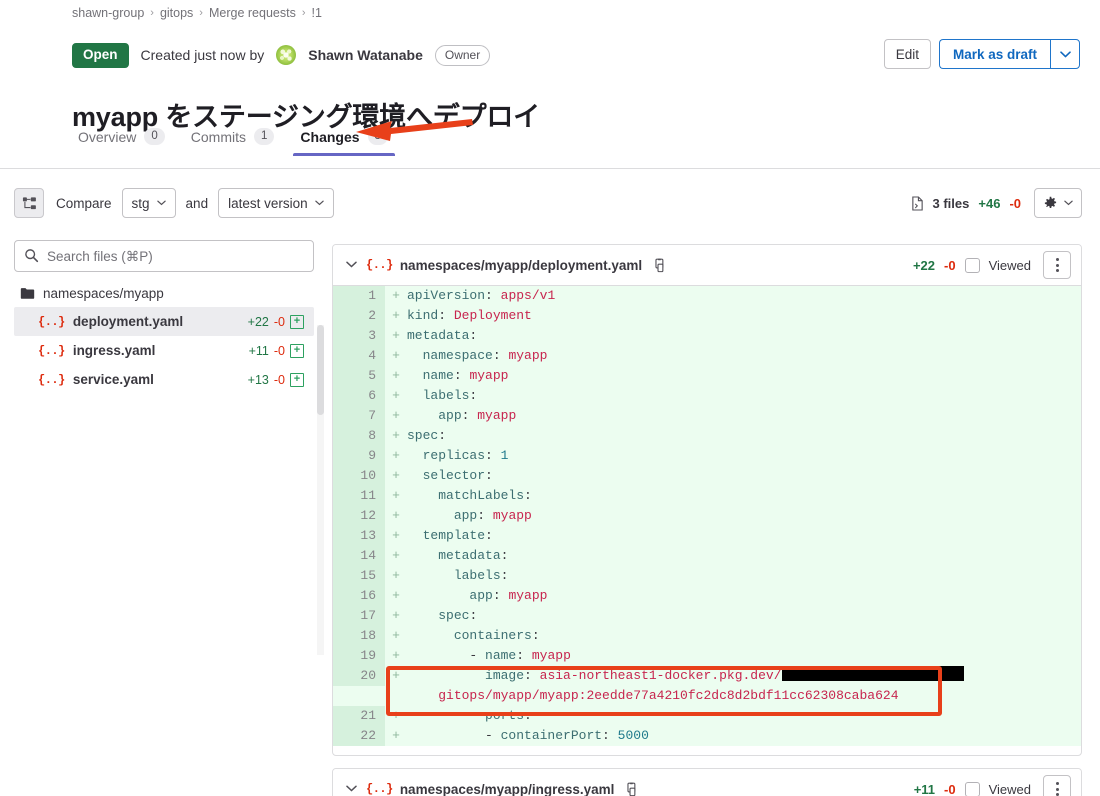  What do you see at coordinates (359, 496) in the screenshot?
I see `diff-line-number: 11` at bounding box center [359, 496].